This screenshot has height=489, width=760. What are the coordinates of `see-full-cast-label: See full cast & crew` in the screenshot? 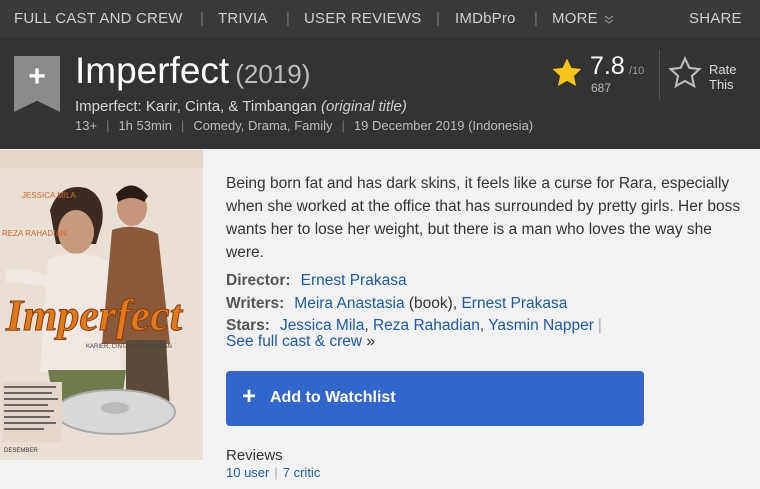 It's located at (294, 341).